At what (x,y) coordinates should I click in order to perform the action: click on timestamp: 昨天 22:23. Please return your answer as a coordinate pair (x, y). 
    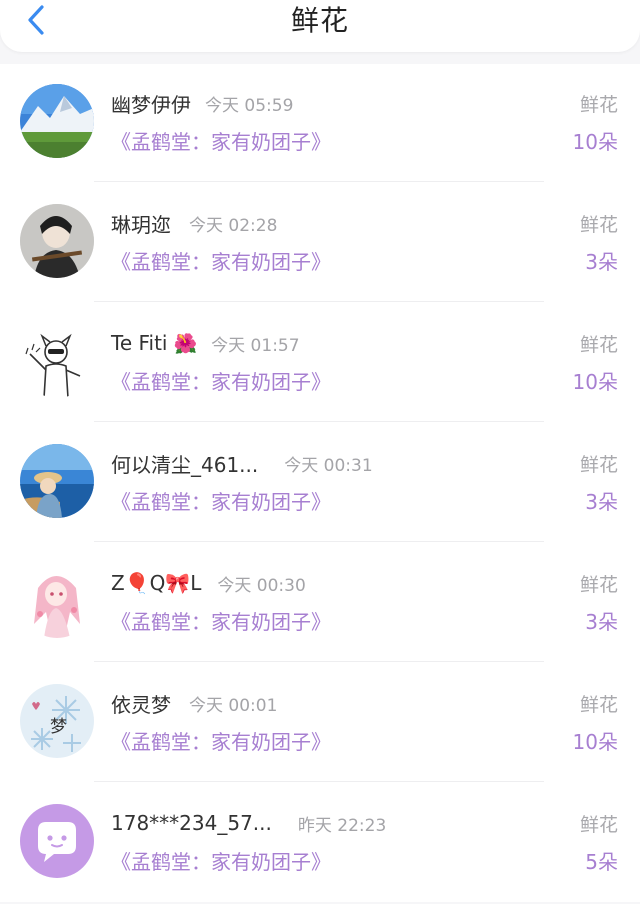
    Looking at the image, I should click on (342, 825).